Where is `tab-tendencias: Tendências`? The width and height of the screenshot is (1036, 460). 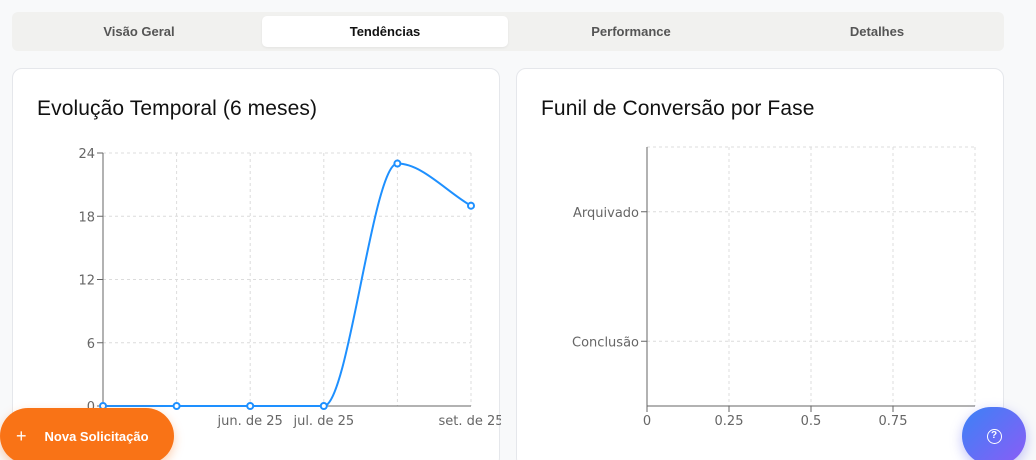 tab-tendencias: Tendências is located at coordinates (385, 31).